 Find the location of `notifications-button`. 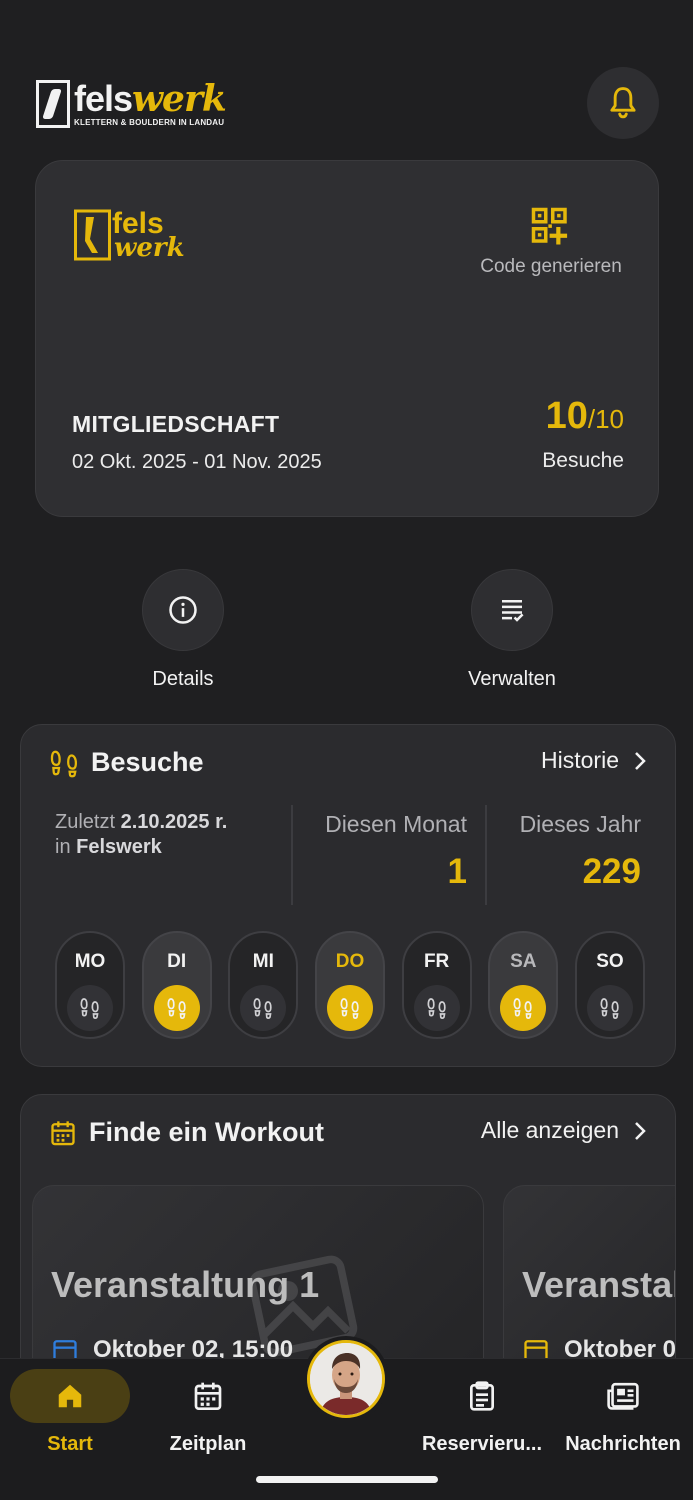

notifications-button is located at coordinates (623, 103).